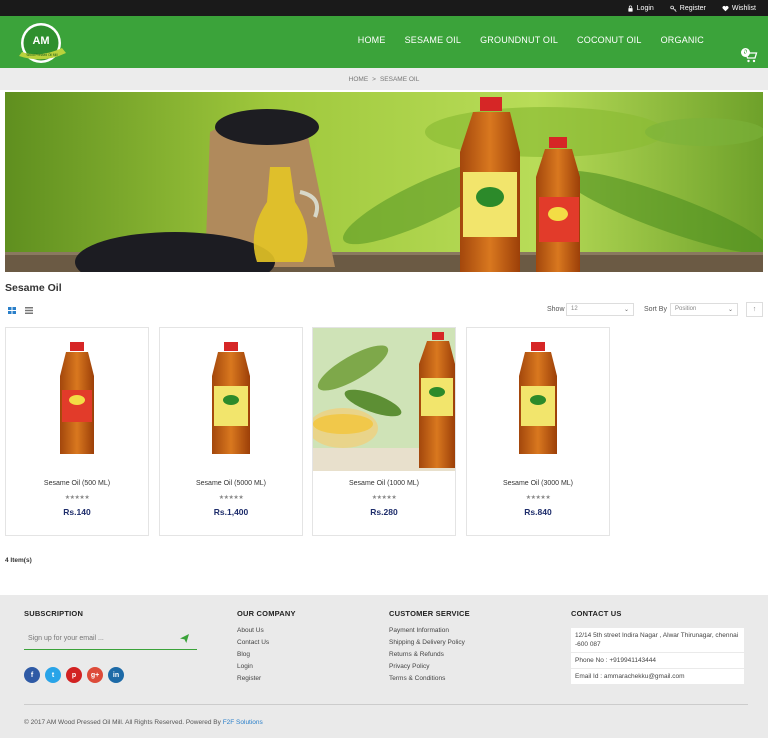 This screenshot has width=768, height=738. I want to click on product-name: Sesame Oil (5000 ML), so click(231, 483).